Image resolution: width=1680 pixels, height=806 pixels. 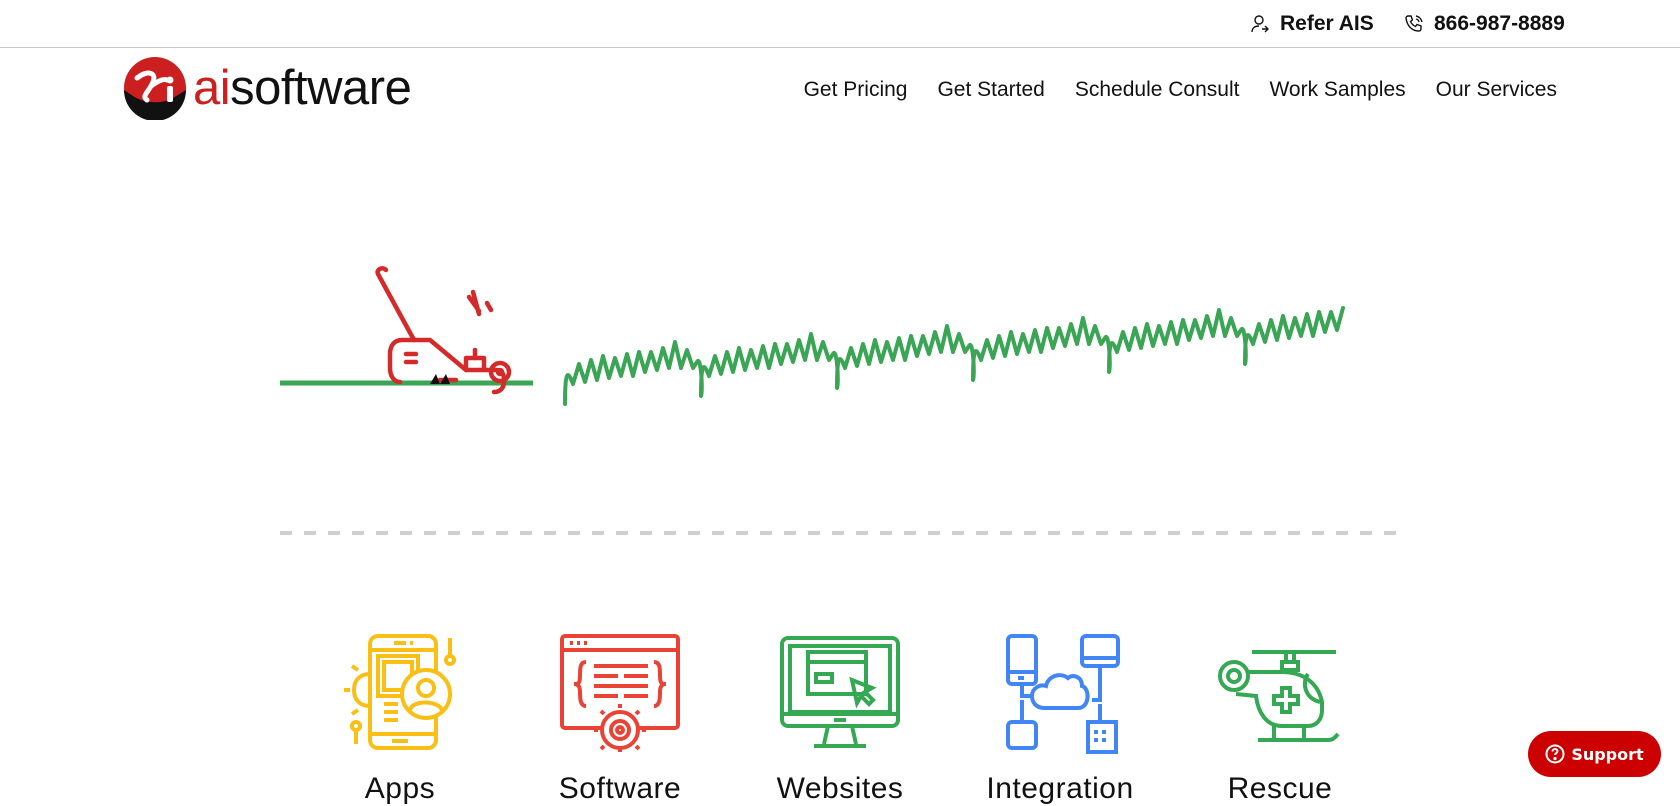 I want to click on support-label: Support, so click(x=1607, y=754).